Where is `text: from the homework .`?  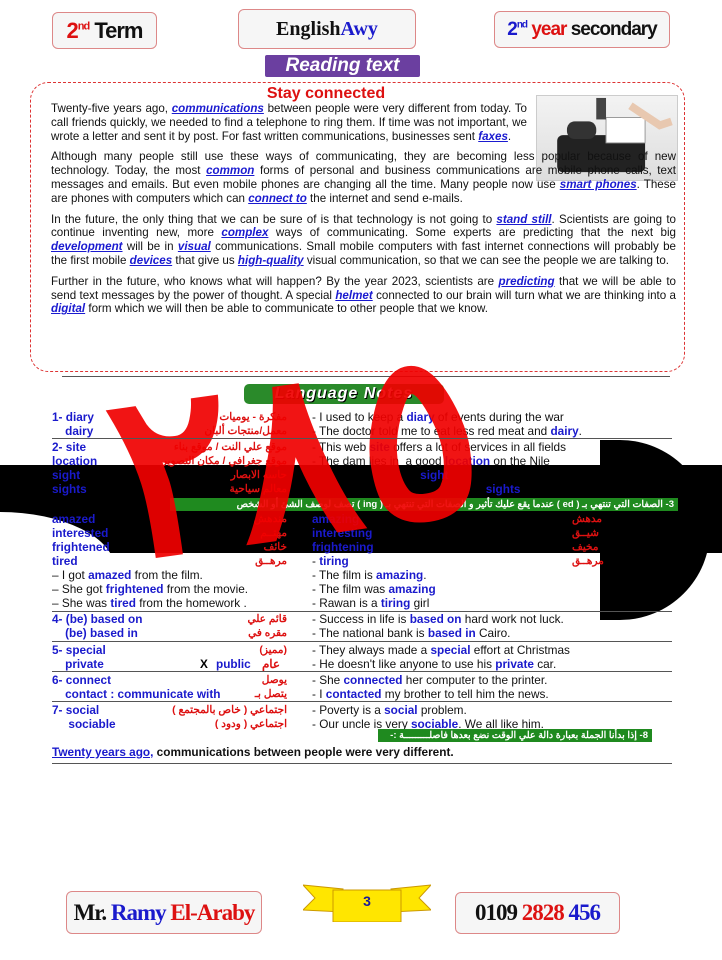
text: from the homework . is located at coordinates (191, 603).